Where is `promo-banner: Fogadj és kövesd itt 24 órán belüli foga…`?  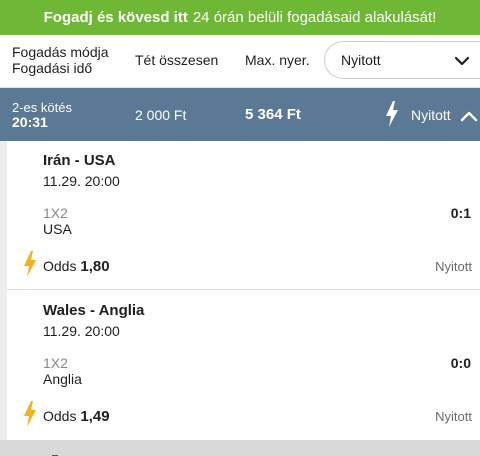 promo-banner: Fogadj és kövesd itt 24 órán belüli foga… is located at coordinates (240, 17).